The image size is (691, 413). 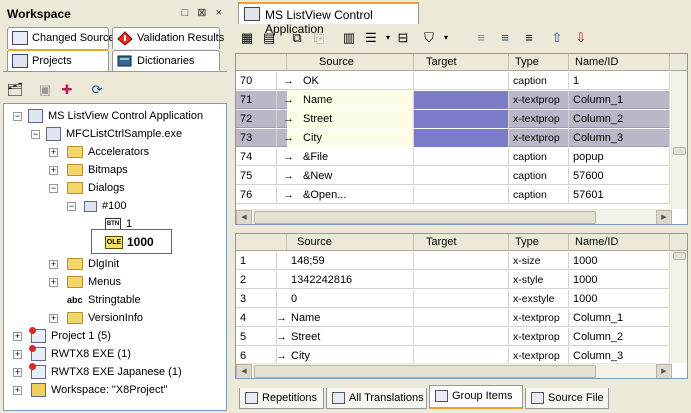 What do you see at coordinates (453, 280) in the screenshot?
I see `table-row: 2 1342242816 x-style 1000` at bounding box center [453, 280].